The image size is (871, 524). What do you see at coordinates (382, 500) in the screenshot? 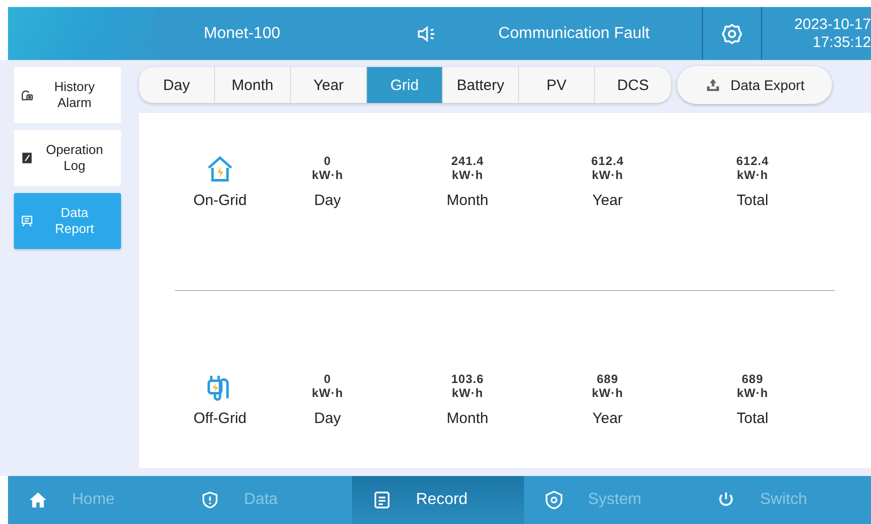
I see `document-icon` at bounding box center [382, 500].